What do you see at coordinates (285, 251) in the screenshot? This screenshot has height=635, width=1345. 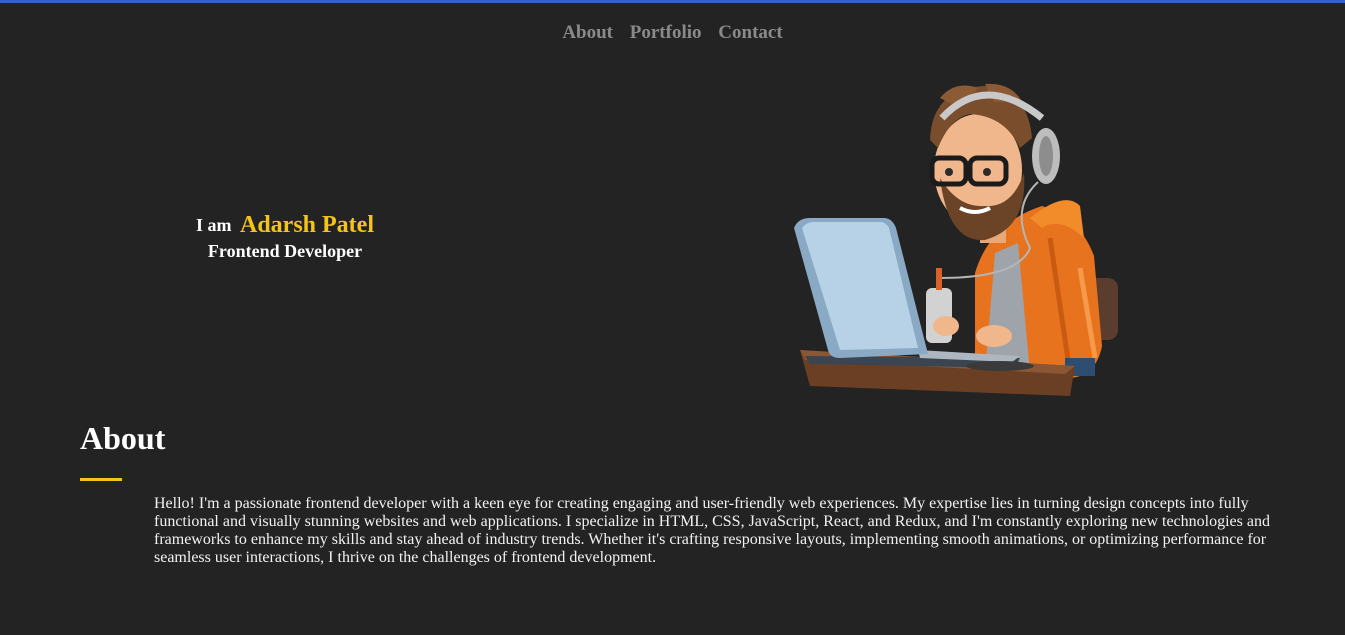 I see `hero-role: Frontend Developer` at bounding box center [285, 251].